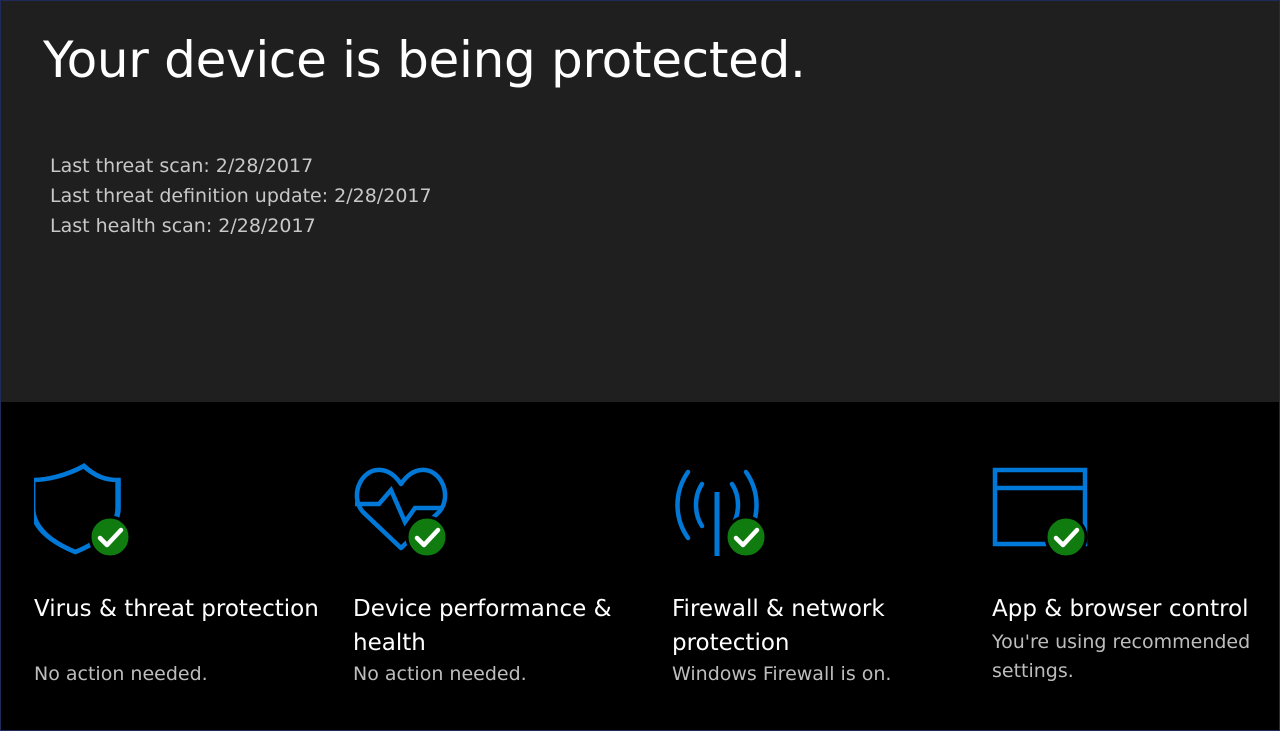 The height and width of the screenshot is (731, 1280). I want to click on tile-title: Virus & threat protection, so click(176, 609).